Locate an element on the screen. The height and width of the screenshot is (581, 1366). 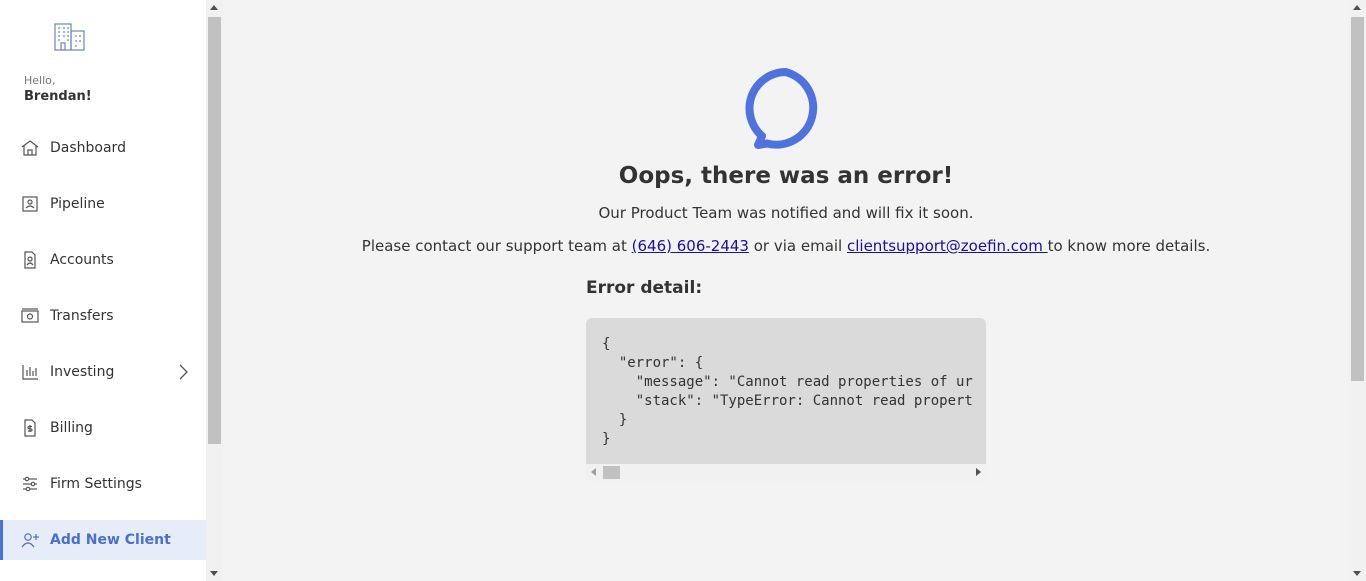
chat-bubble-icon is located at coordinates (781, 108).